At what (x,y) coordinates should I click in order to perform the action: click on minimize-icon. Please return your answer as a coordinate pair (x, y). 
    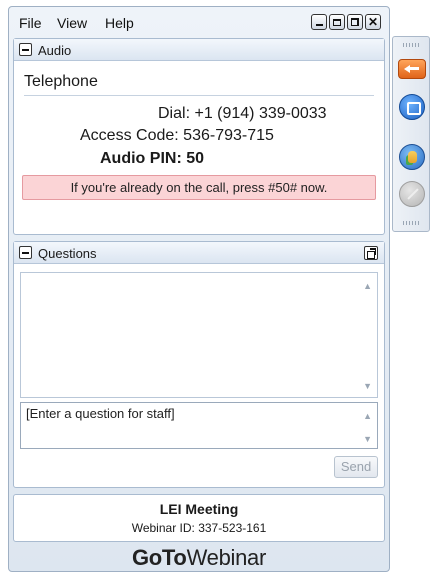
    Looking at the image, I should click on (319, 22).